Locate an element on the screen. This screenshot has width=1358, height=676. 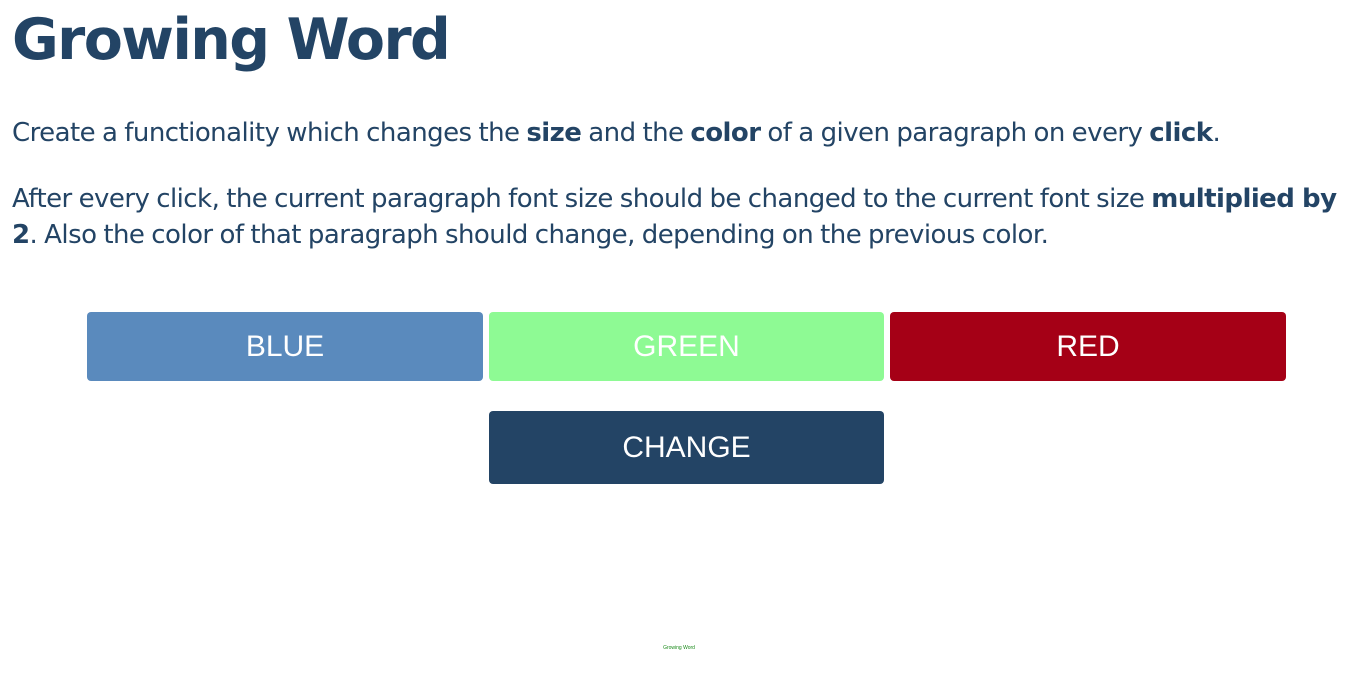
description-text: . is located at coordinates (1216, 133).